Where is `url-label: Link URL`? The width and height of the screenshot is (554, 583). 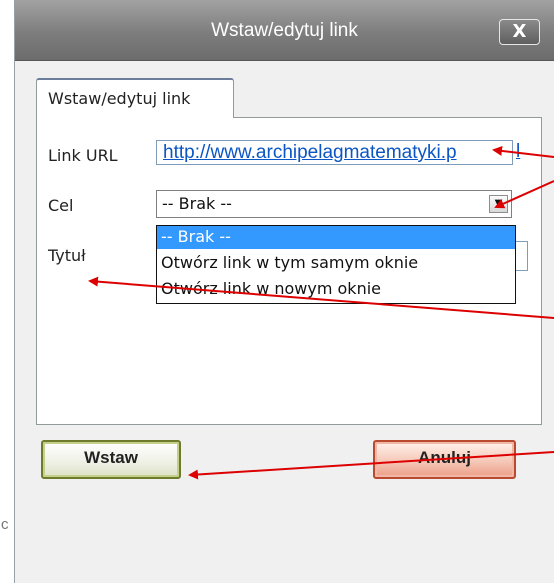 url-label: Link URL is located at coordinates (83, 155).